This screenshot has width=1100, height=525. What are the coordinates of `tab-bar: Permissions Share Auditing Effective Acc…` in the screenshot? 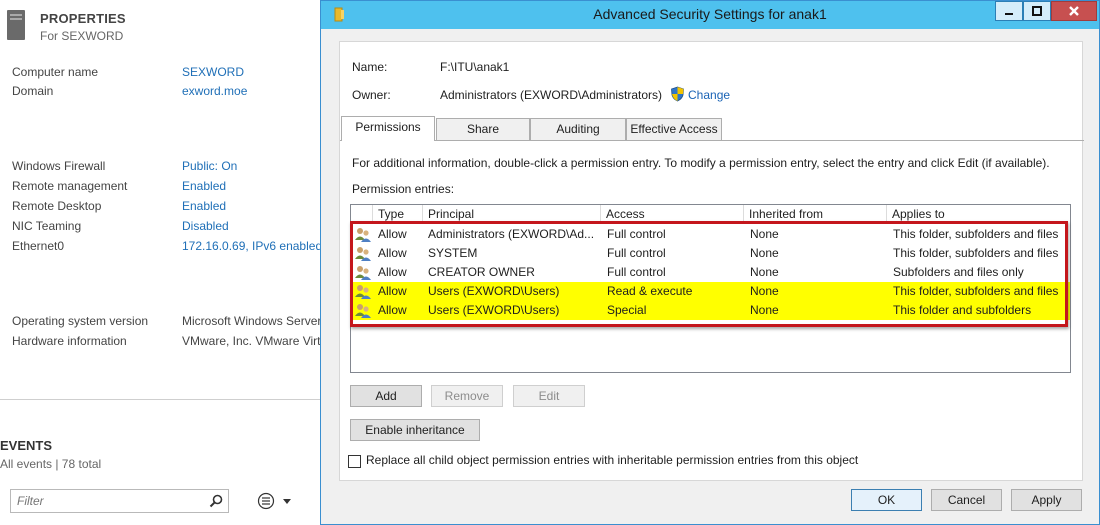 It's located at (712, 128).